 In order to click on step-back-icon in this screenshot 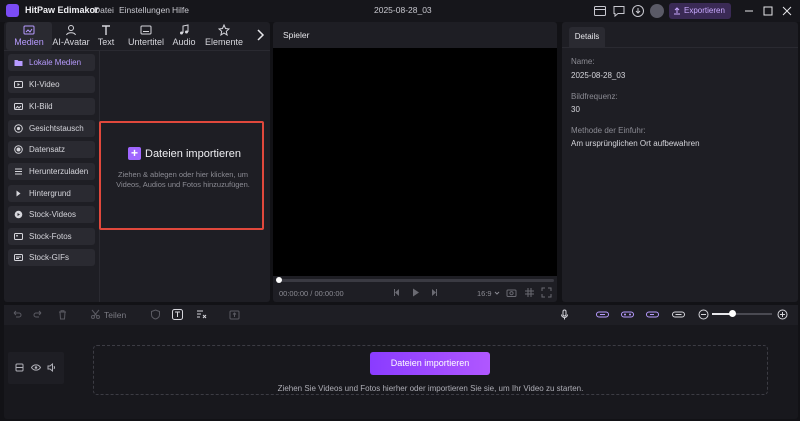, I will do `click(397, 292)`.